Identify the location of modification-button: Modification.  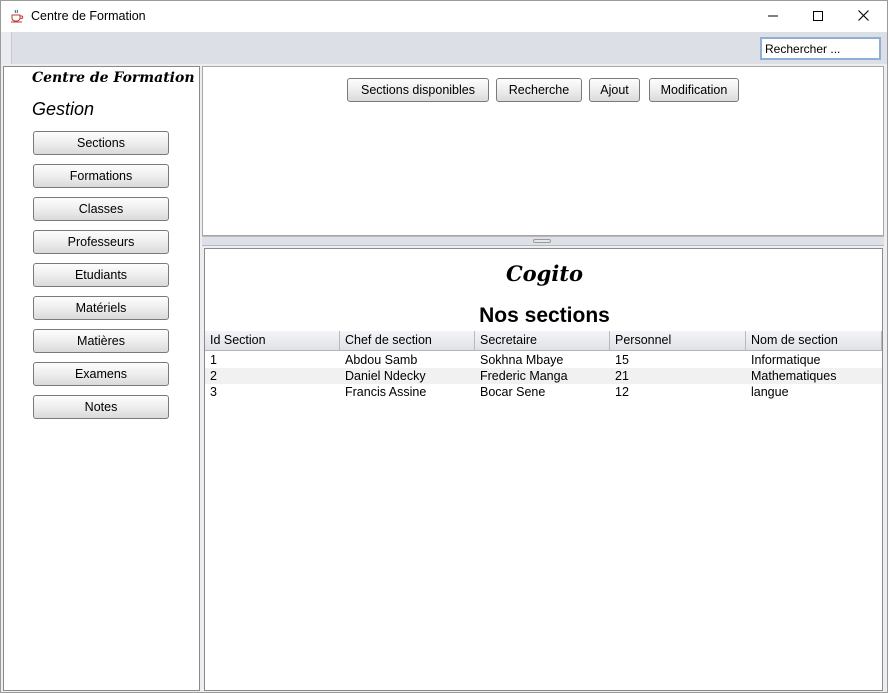
(694, 90).